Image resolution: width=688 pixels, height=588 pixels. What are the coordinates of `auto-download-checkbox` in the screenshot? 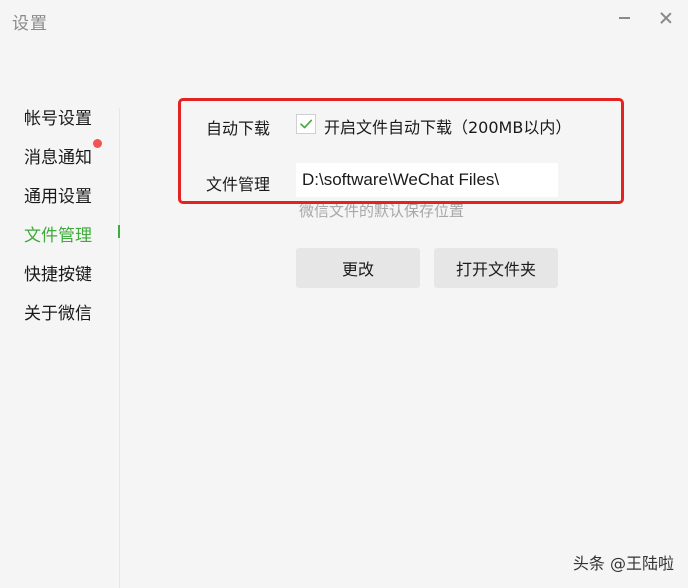 It's located at (306, 124).